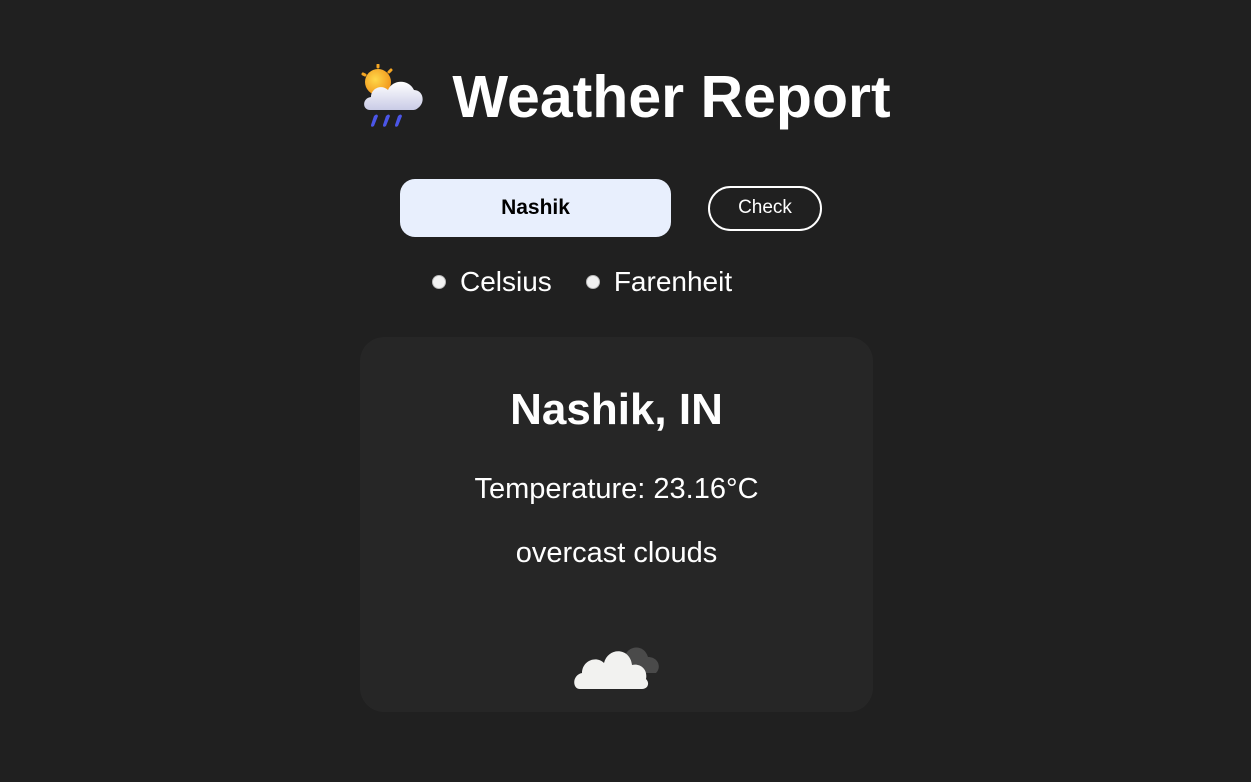  Describe the element at coordinates (392, 95) in the screenshot. I see `sun-behind-rain-cloud-icon` at that location.